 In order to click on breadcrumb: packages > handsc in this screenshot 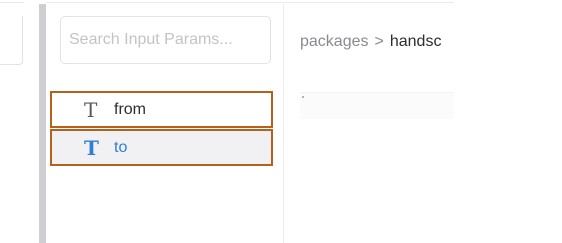, I will do `click(370, 42)`.